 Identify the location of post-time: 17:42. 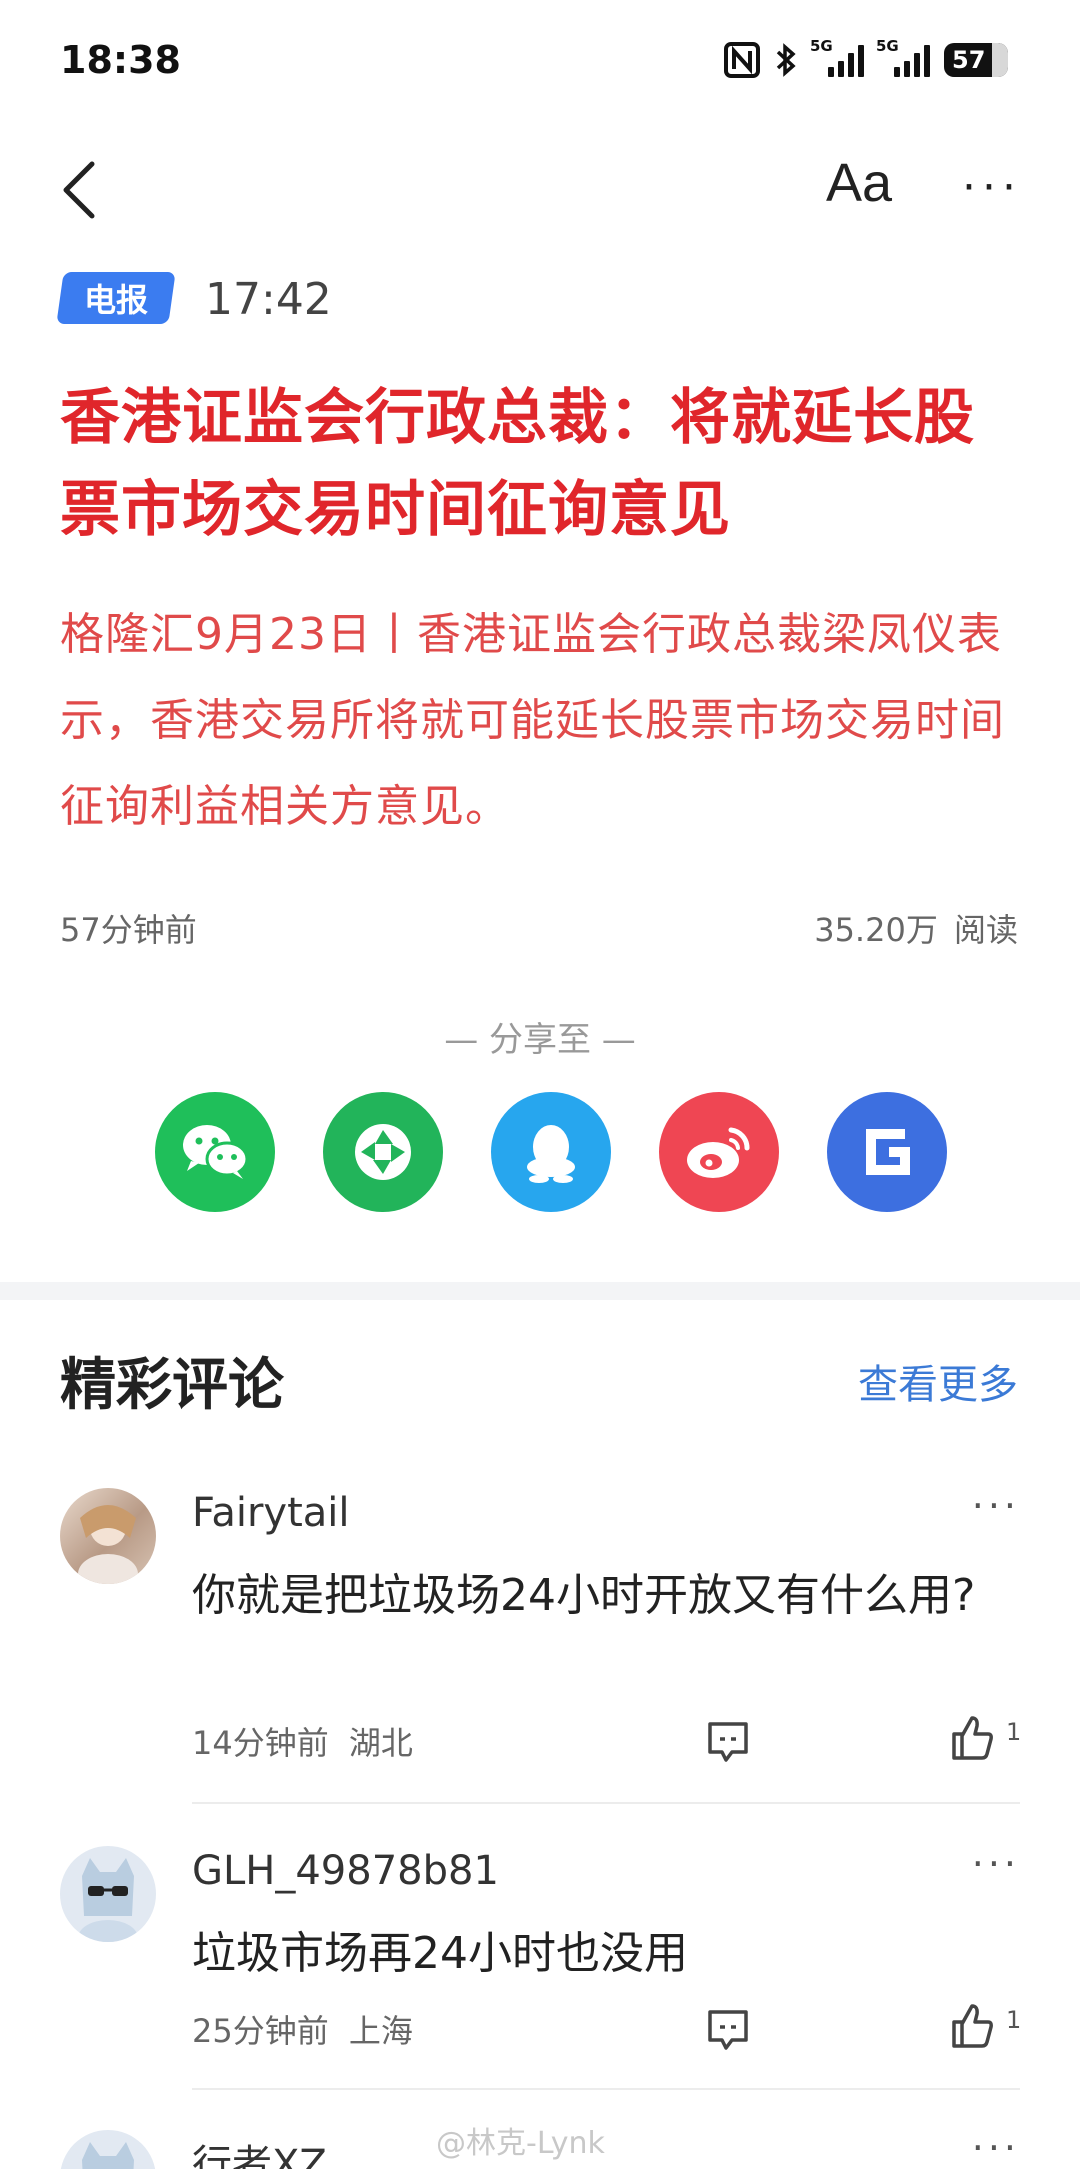
(268, 299).